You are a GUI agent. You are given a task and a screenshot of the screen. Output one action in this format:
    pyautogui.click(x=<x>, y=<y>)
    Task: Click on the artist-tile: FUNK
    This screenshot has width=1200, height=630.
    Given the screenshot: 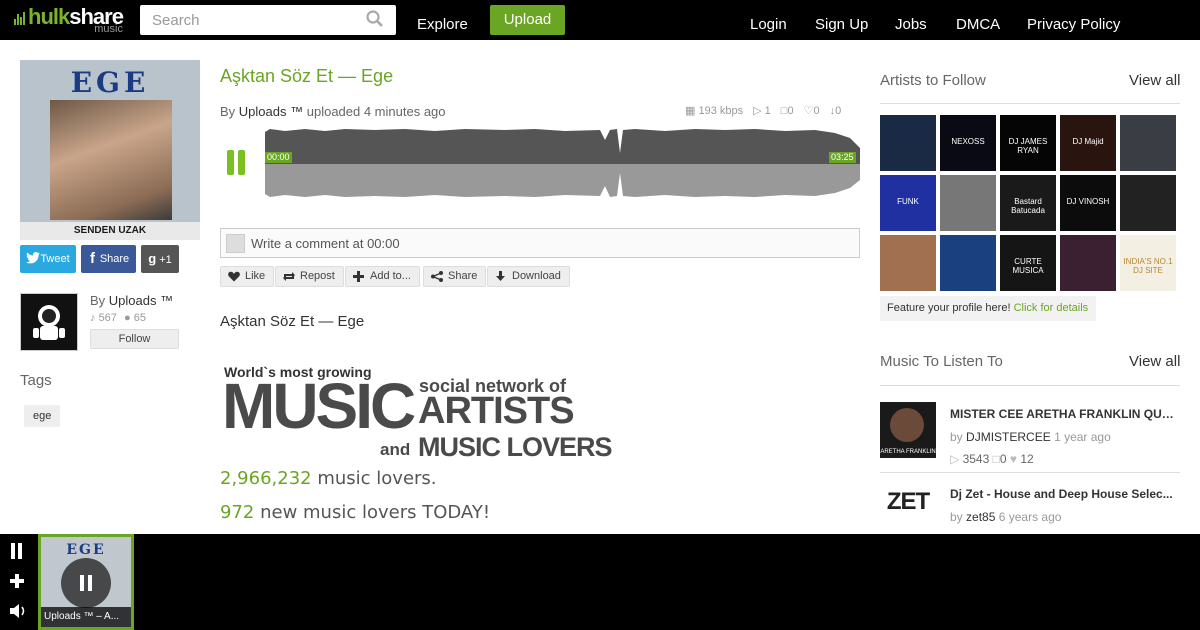 What is the action you would take?
    pyautogui.click(x=908, y=203)
    